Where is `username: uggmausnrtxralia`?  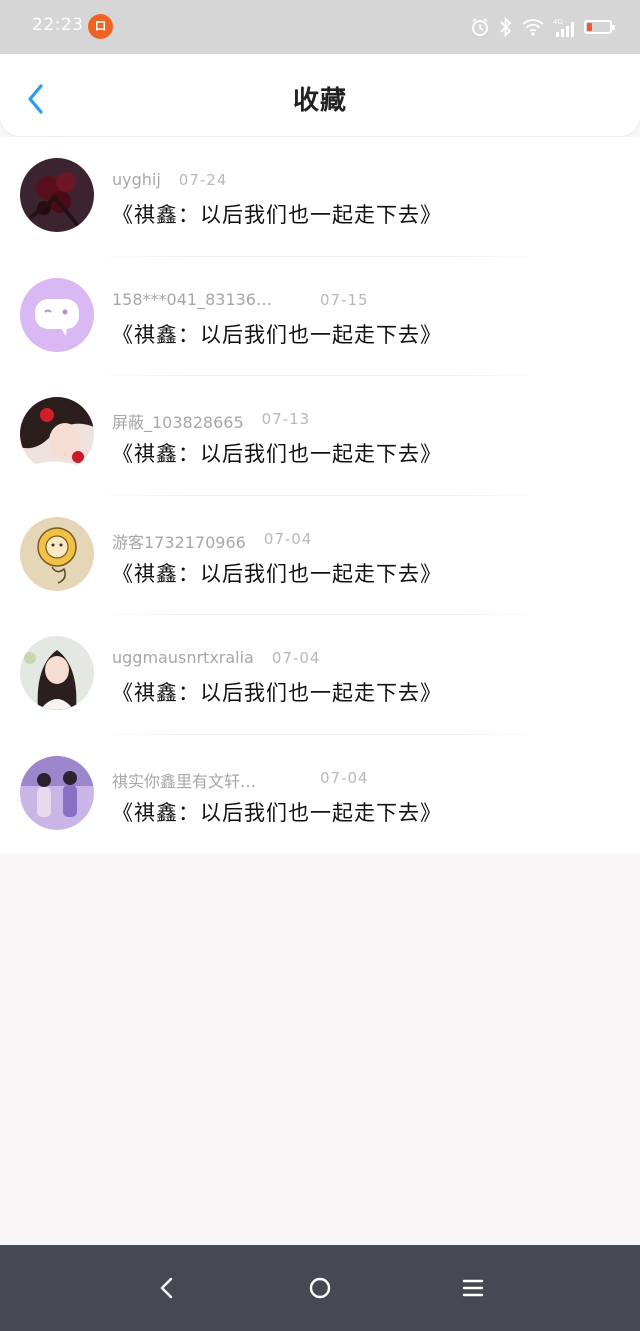 username: uggmausnrtxralia is located at coordinates (183, 657).